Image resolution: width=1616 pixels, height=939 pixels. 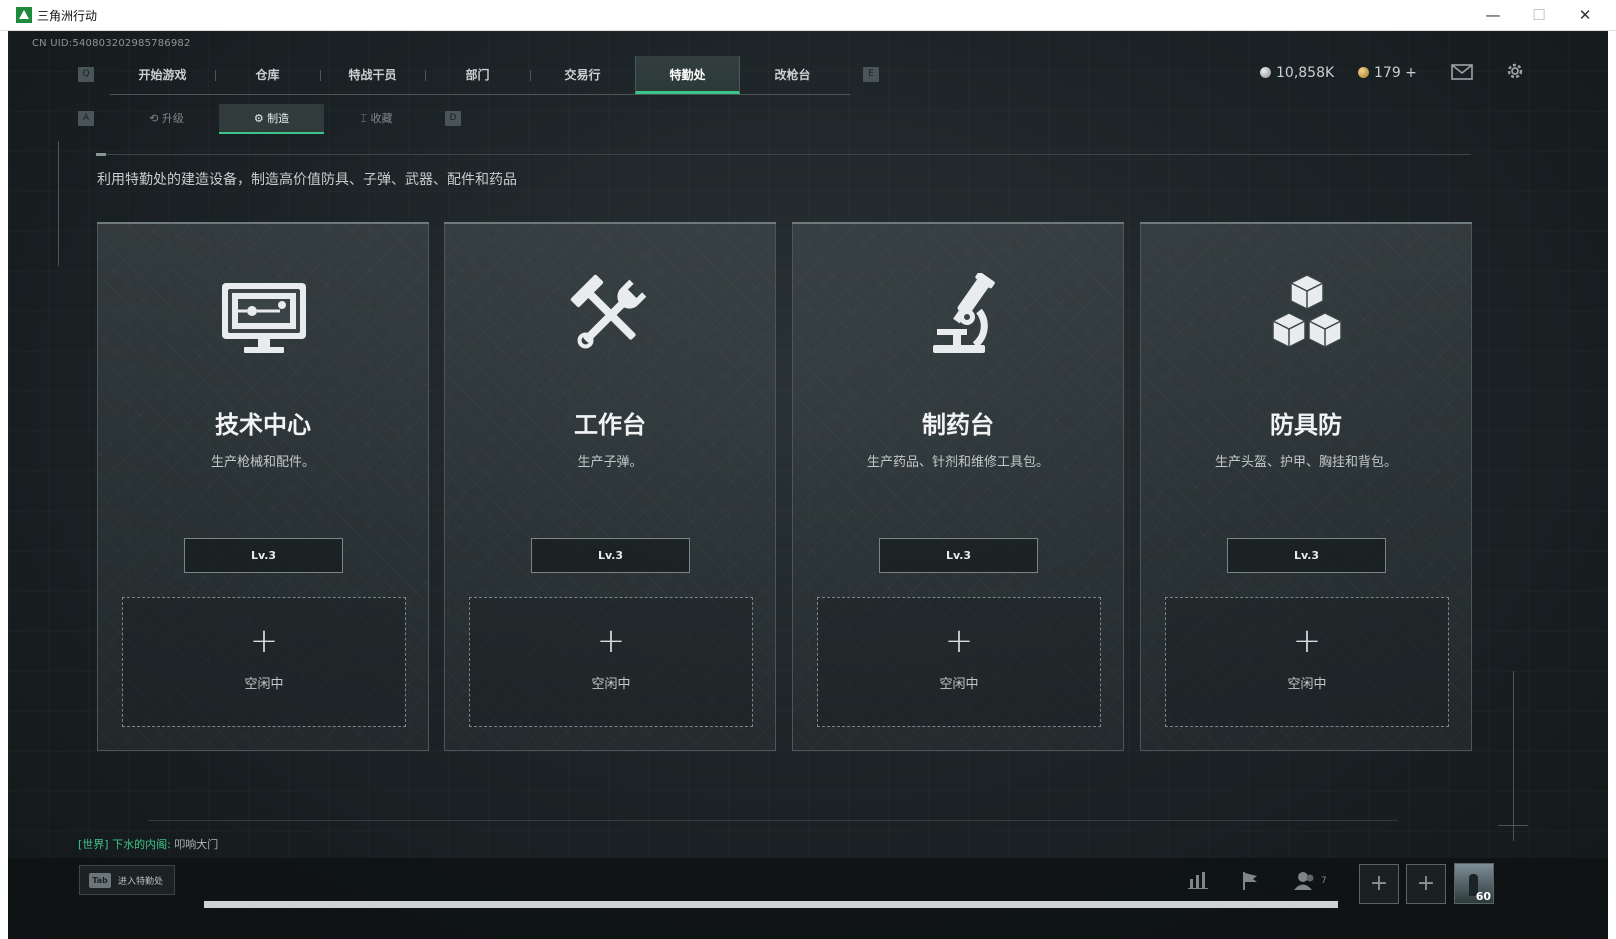 I want to click on station-description: 生产枪械和配件。, so click(x=262, y=462).